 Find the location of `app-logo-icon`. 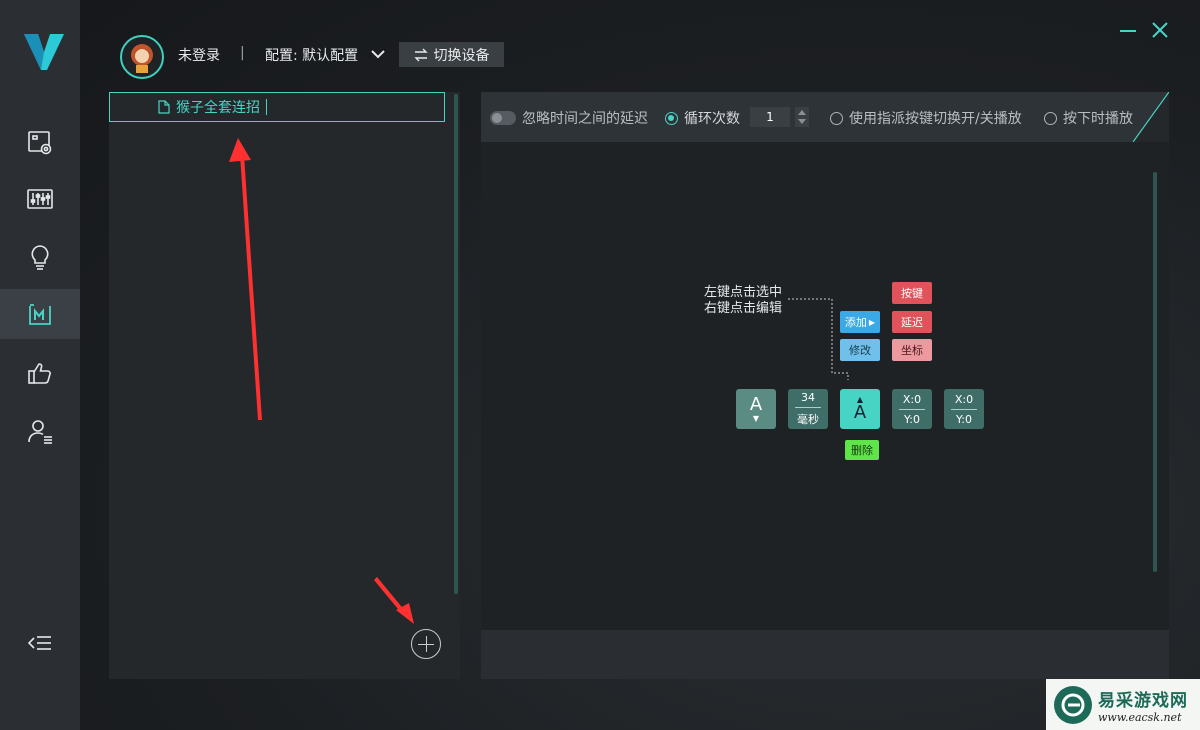

app-logo-icon is located at coordinates (44, 52).